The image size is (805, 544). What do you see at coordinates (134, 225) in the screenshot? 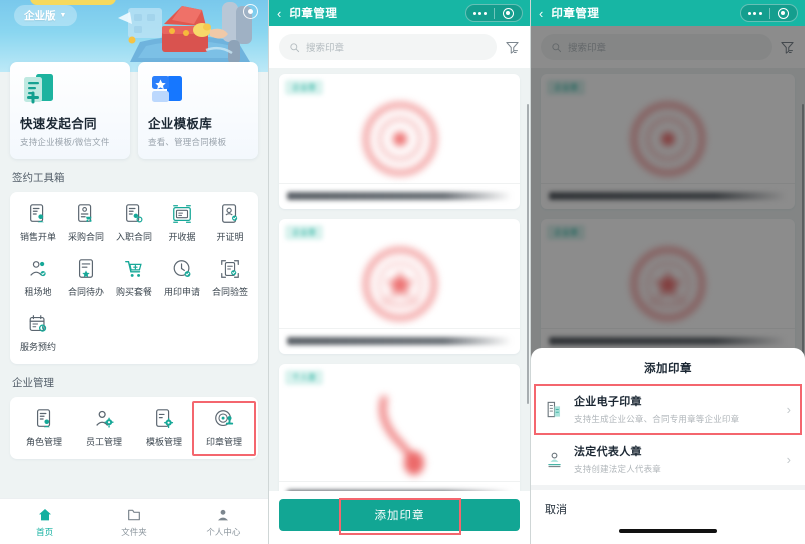
I see `tool-onboard-contract: 入职合同` at bounding box center [134, 225].